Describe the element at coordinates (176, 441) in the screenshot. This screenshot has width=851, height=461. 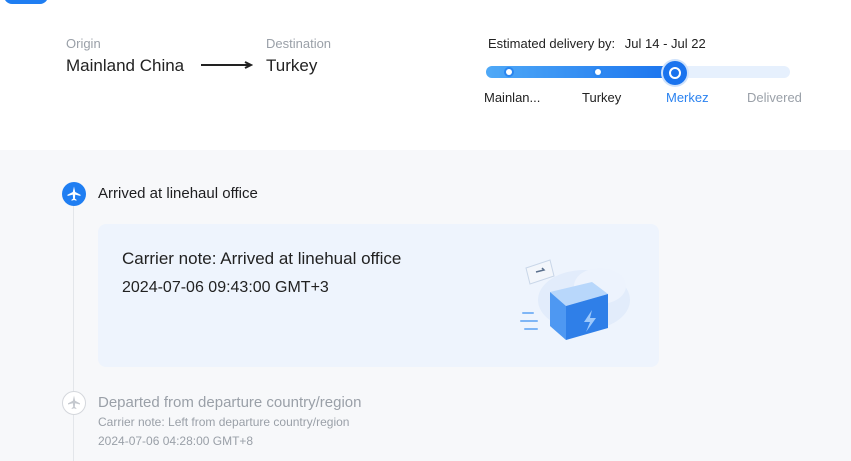
I see `event-timestamp-past: 2024-07-06 04:28:00 GMT+8` at that location.